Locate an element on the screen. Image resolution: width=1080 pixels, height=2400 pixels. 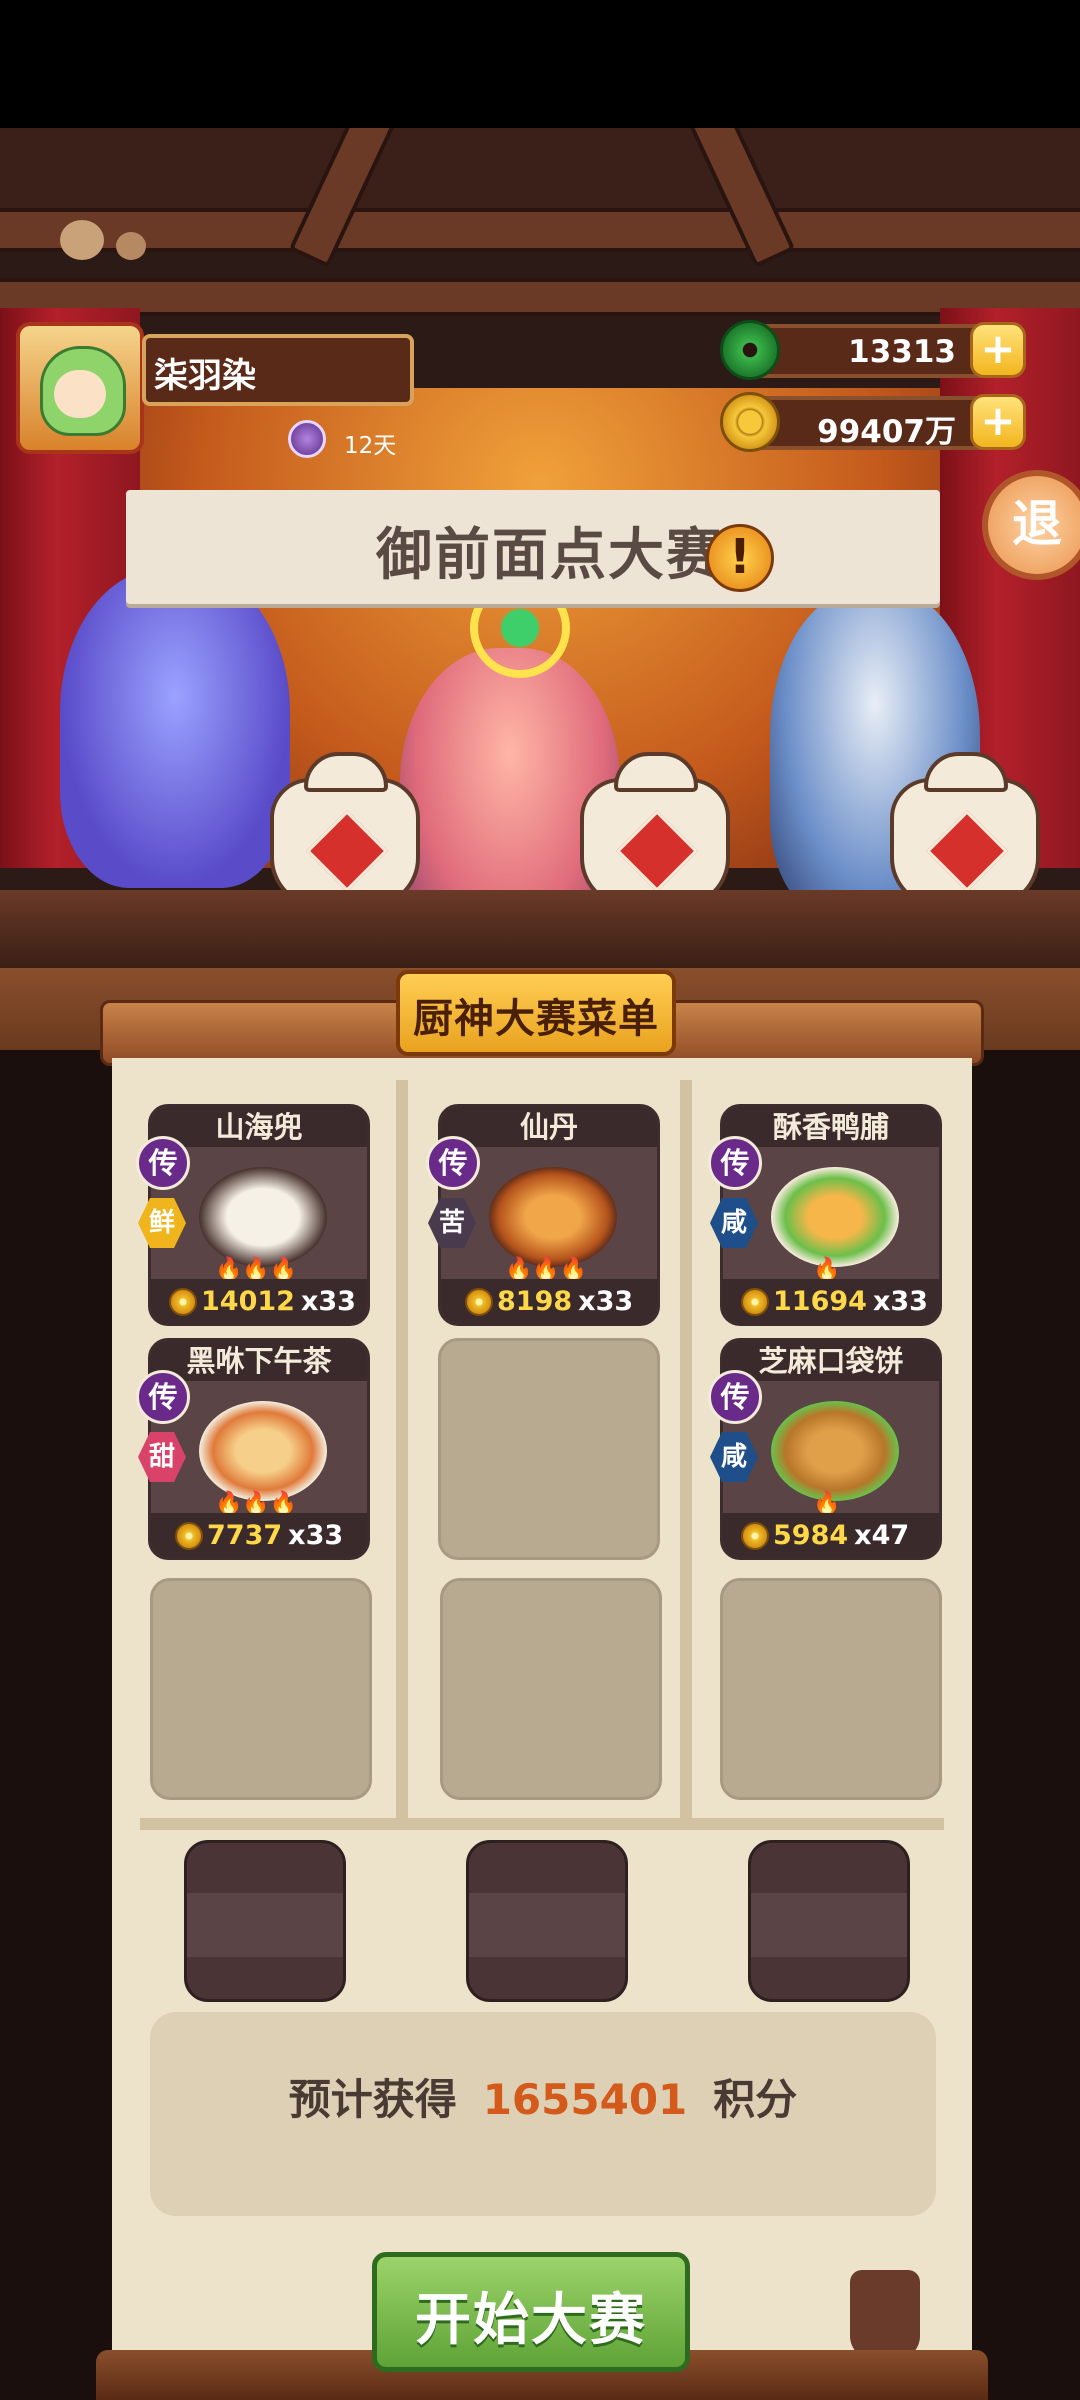
menu-title: 厨神大赛菜单 is located at coordinates (536, 1019).